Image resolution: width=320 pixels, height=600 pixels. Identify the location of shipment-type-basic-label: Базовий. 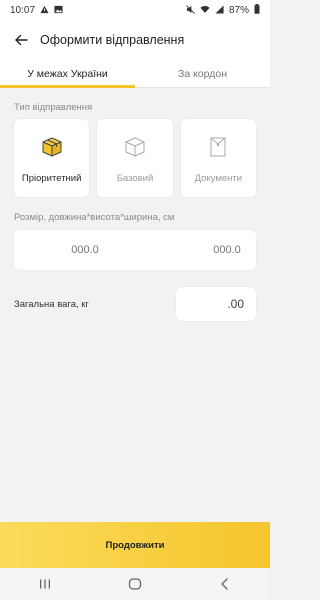
(135, 178).